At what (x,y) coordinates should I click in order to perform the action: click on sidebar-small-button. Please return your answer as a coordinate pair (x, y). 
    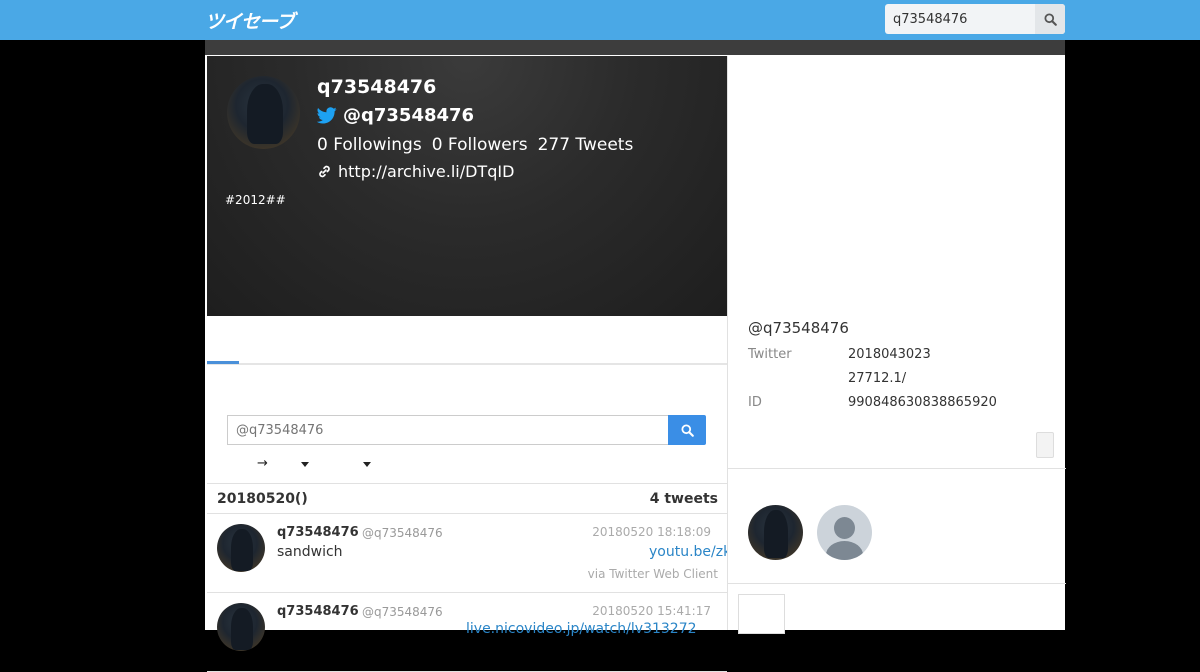
    Looking at the image, I should click on (1045, 445).